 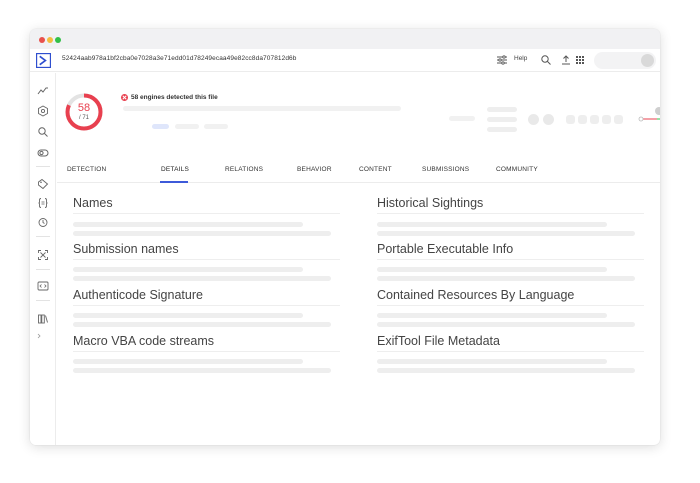 What do you see at coordinates (580, 60) in the screenshot?
I see `apps-grid-icon` at bounding box center [580, 60].